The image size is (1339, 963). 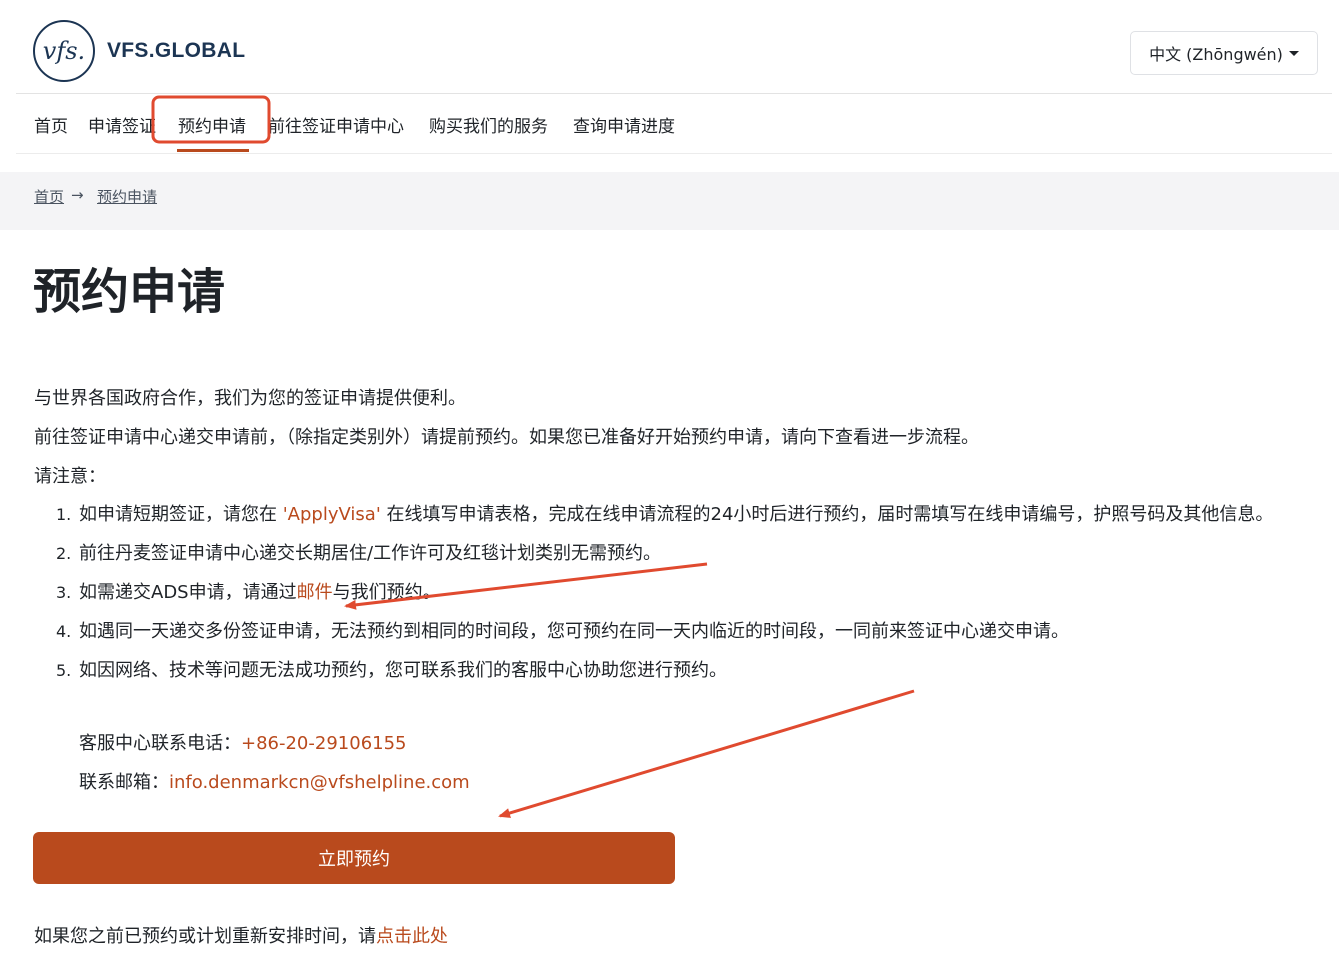 I want to click on email-address-link: info.denmarkcn@vfshelpline.com, so click(x=319, y=782).